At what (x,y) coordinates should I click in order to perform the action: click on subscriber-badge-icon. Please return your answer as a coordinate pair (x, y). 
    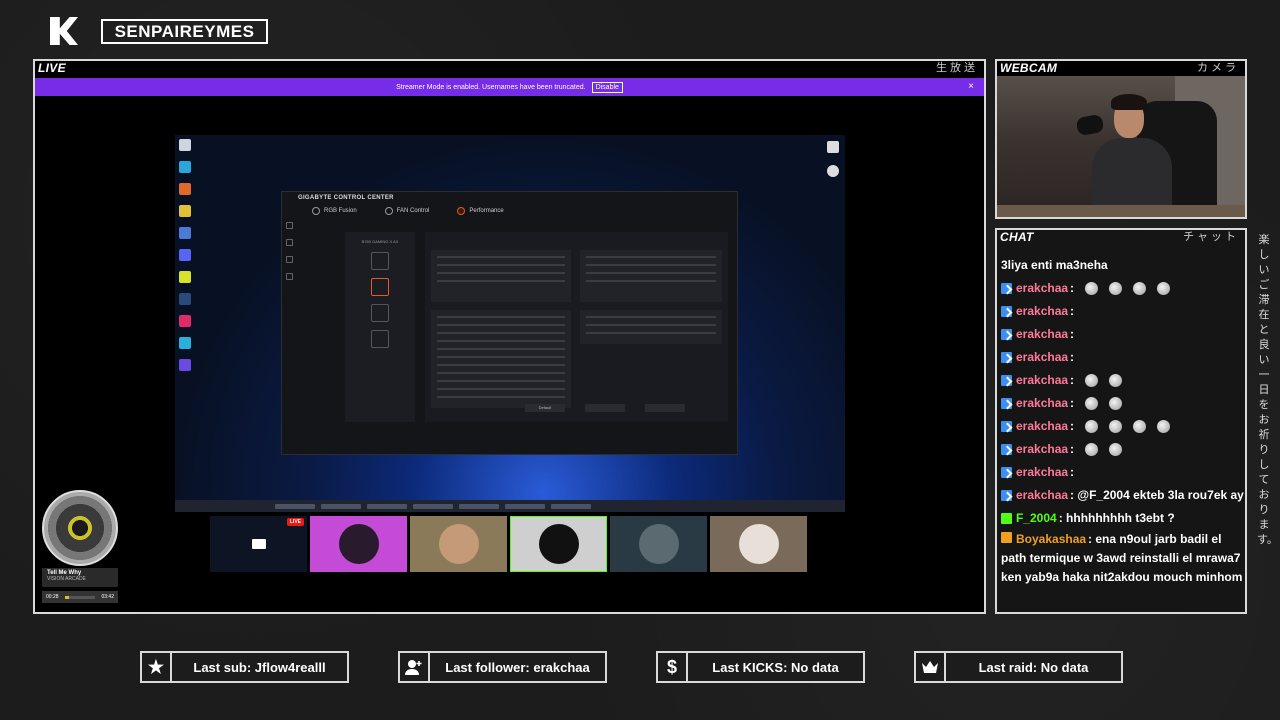
    Looking at the image, I should click on (1006, 518).